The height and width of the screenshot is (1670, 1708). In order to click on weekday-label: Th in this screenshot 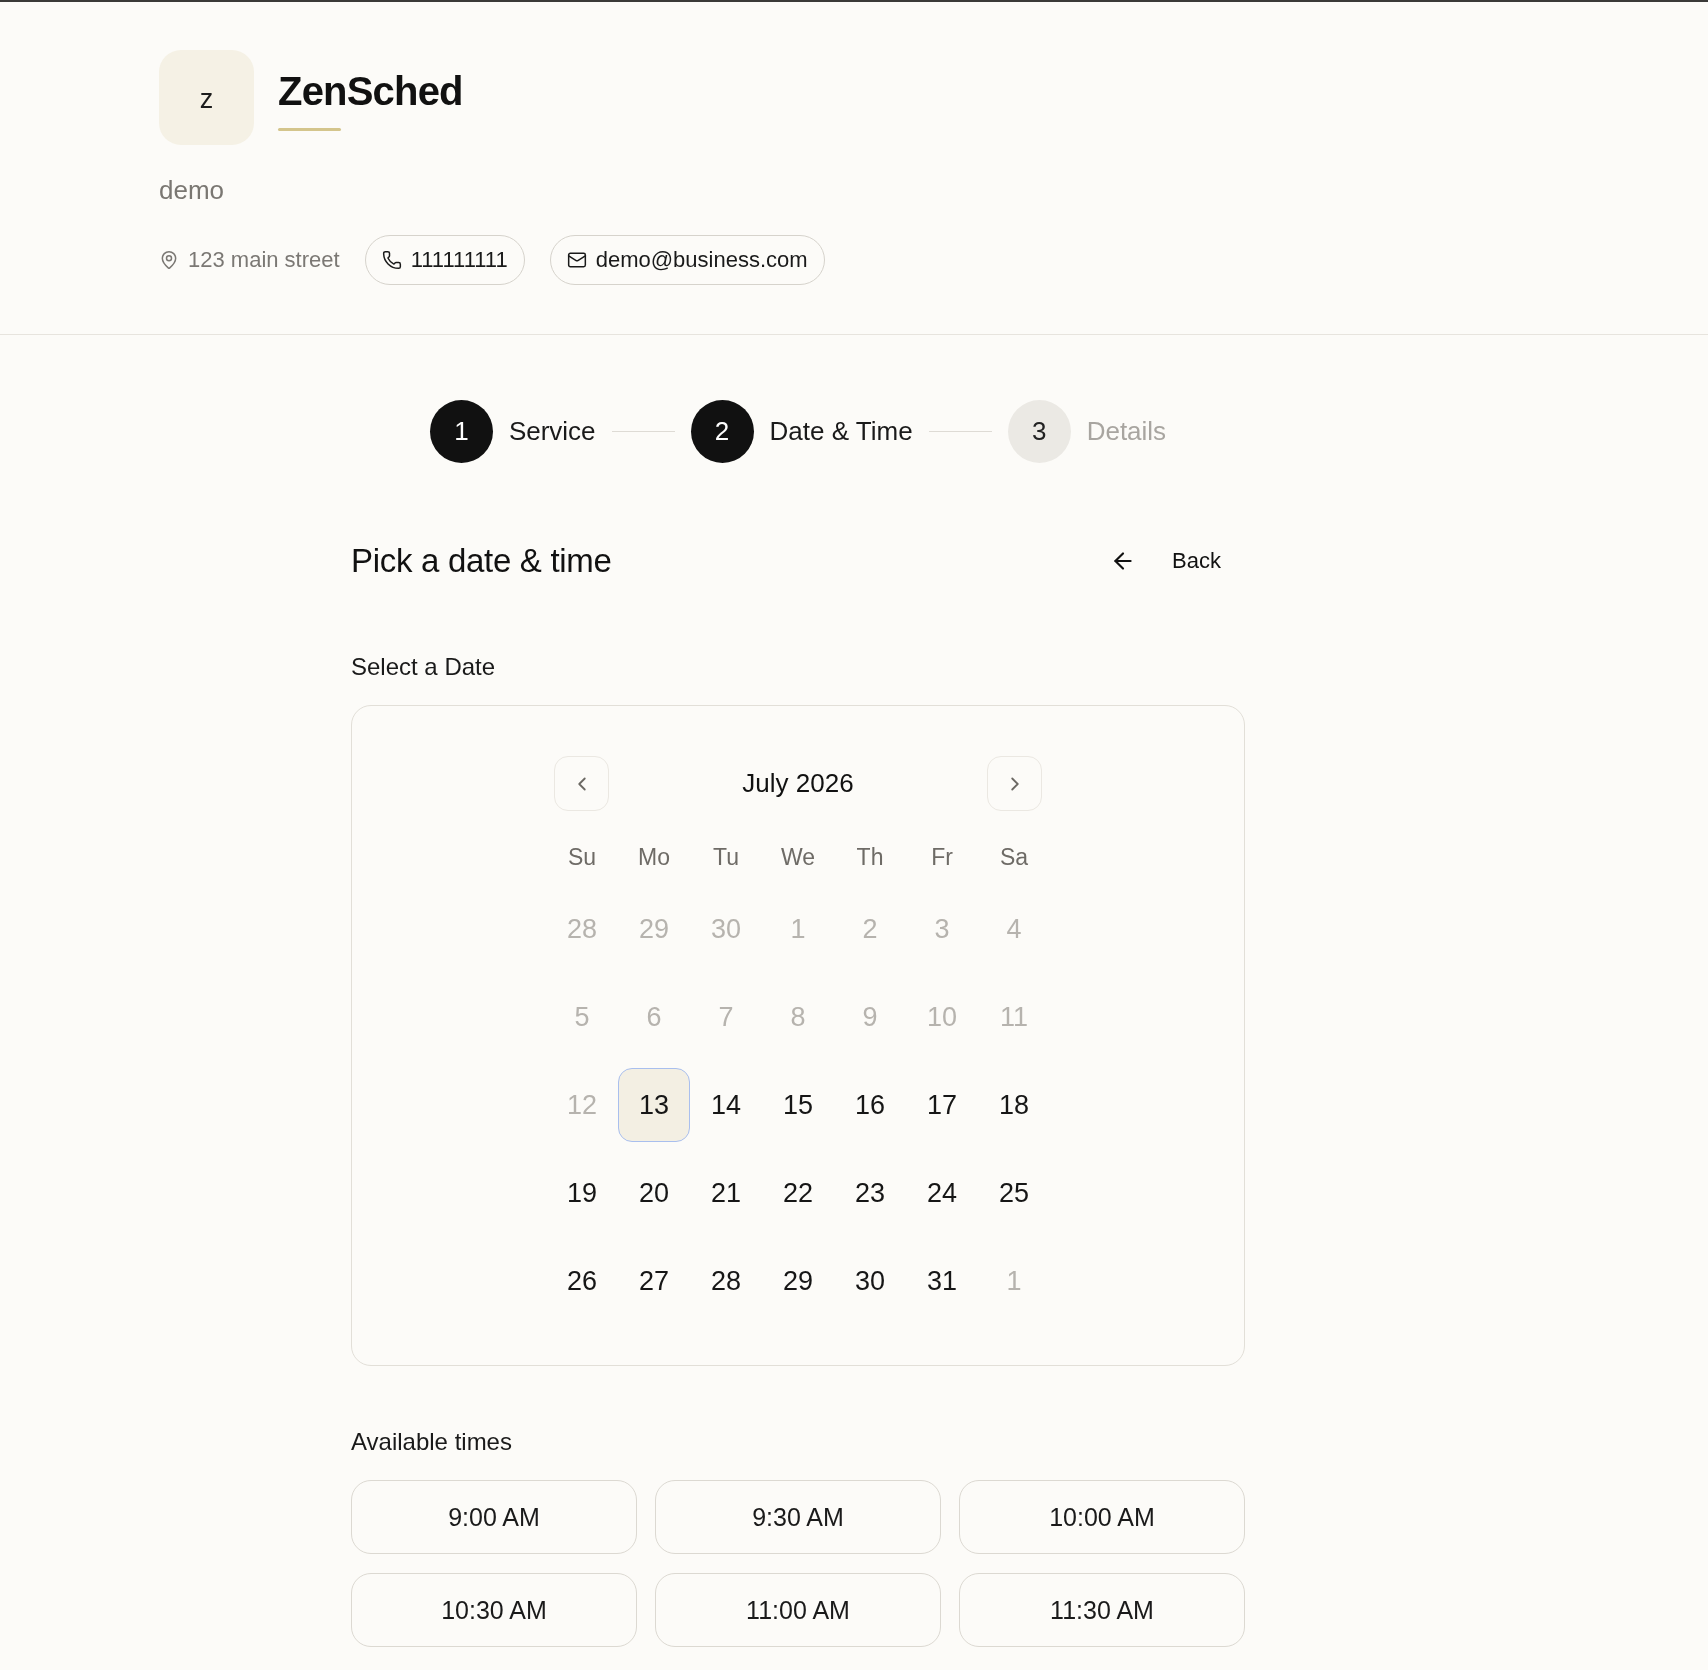, I will do `click(870, 857)`.